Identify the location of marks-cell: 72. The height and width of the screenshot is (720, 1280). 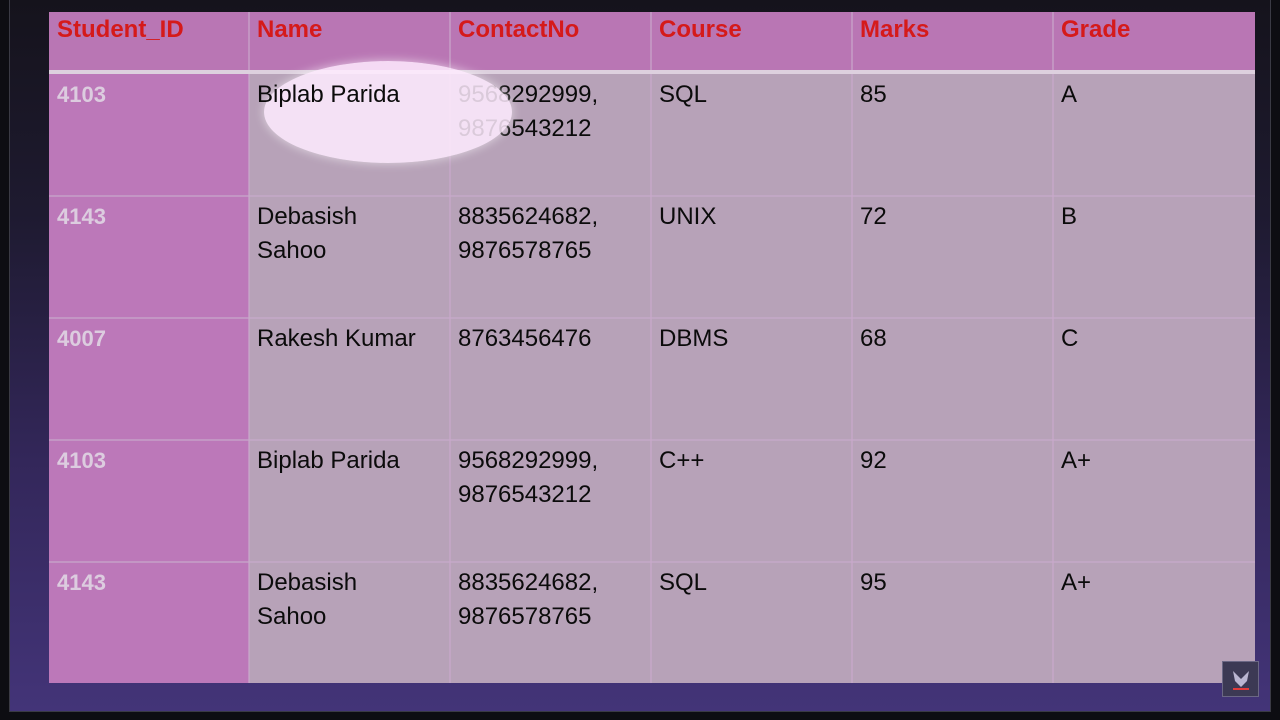
(873, 216).